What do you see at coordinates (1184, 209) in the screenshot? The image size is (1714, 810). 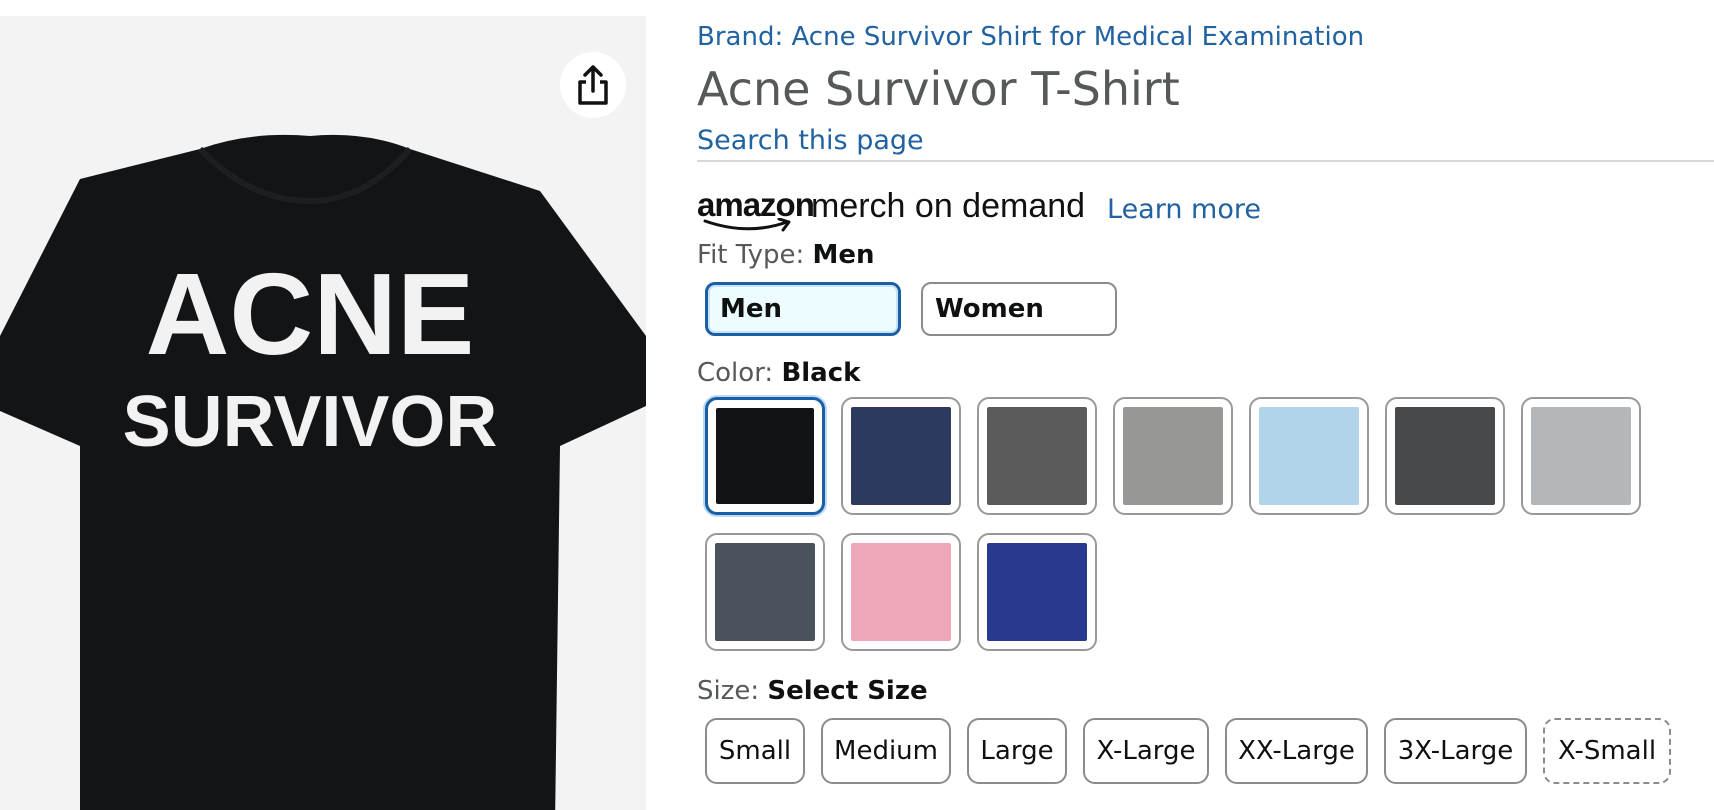 I see `learn-more-link: Learn more` at bounding box center [1184, 209].